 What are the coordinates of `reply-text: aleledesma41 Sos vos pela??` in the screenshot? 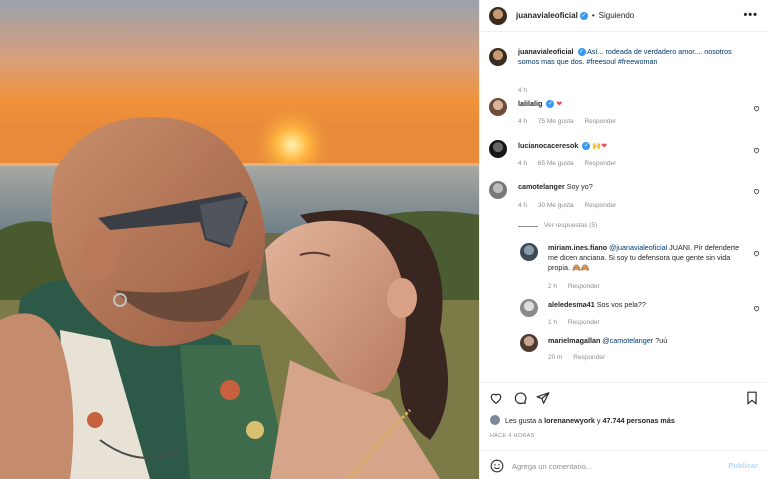 It's located at (597, 305).